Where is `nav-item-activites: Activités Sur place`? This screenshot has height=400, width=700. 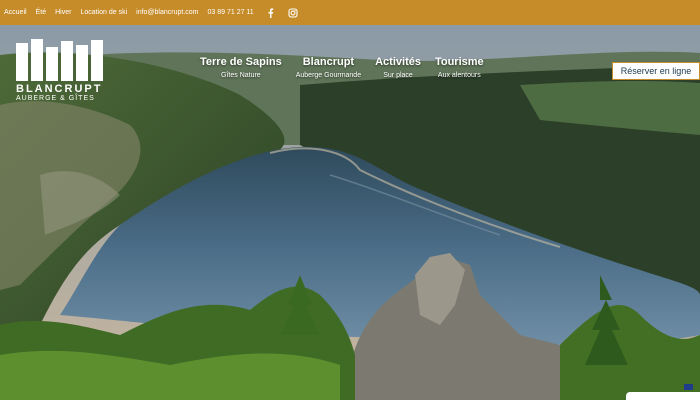 nav-item-activites: Activités Sur place is located at coordinates (398, 67).